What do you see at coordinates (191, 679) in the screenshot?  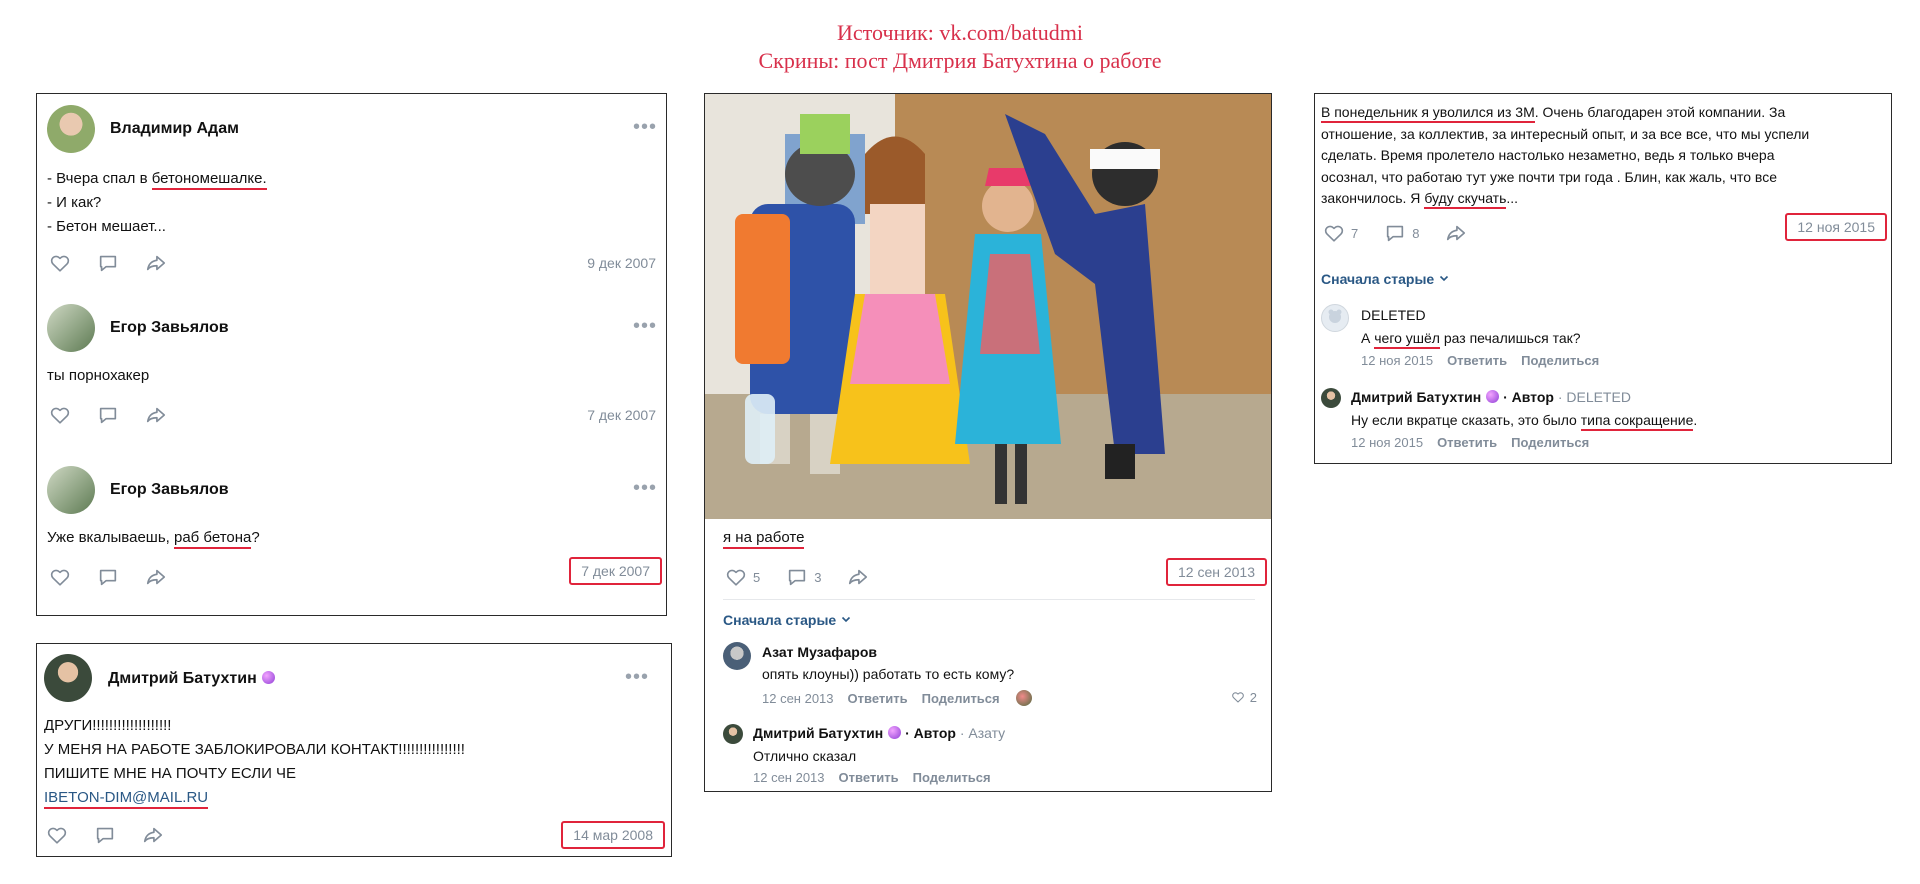 I see `author-name: Дмитрий Батухтин` at bounding box center [191, 679].